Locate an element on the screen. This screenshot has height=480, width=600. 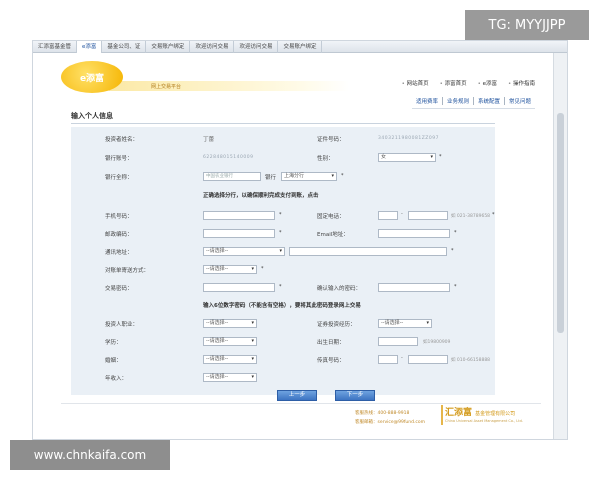
postcode-input is located at coordinates (239, 233).